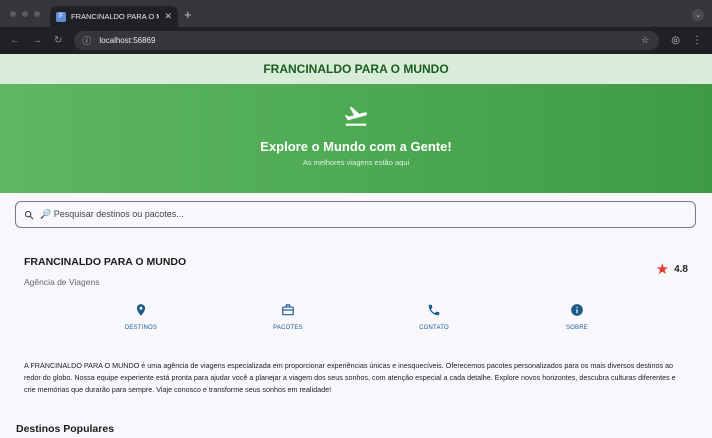 The image size is (712, 438). I want to click on back-icon: ←, so click(15, 40).